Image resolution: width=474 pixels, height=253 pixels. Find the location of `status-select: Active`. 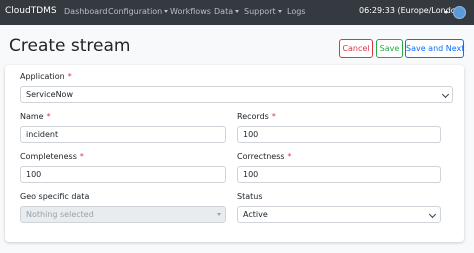

status-select: Active is located at coordinates (339, 214).